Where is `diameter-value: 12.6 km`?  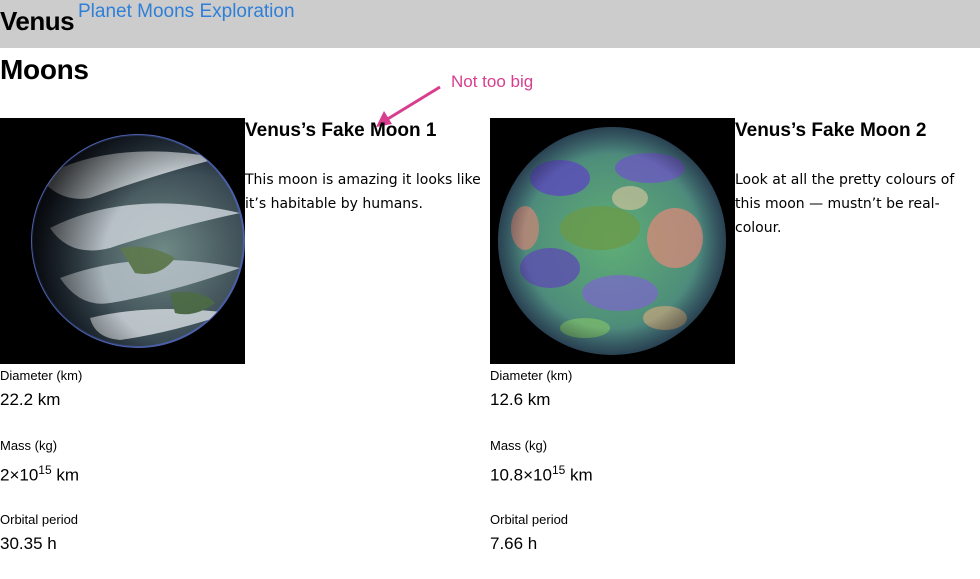
diameter-value: 12.6 km is located at coordinates (520, 399).